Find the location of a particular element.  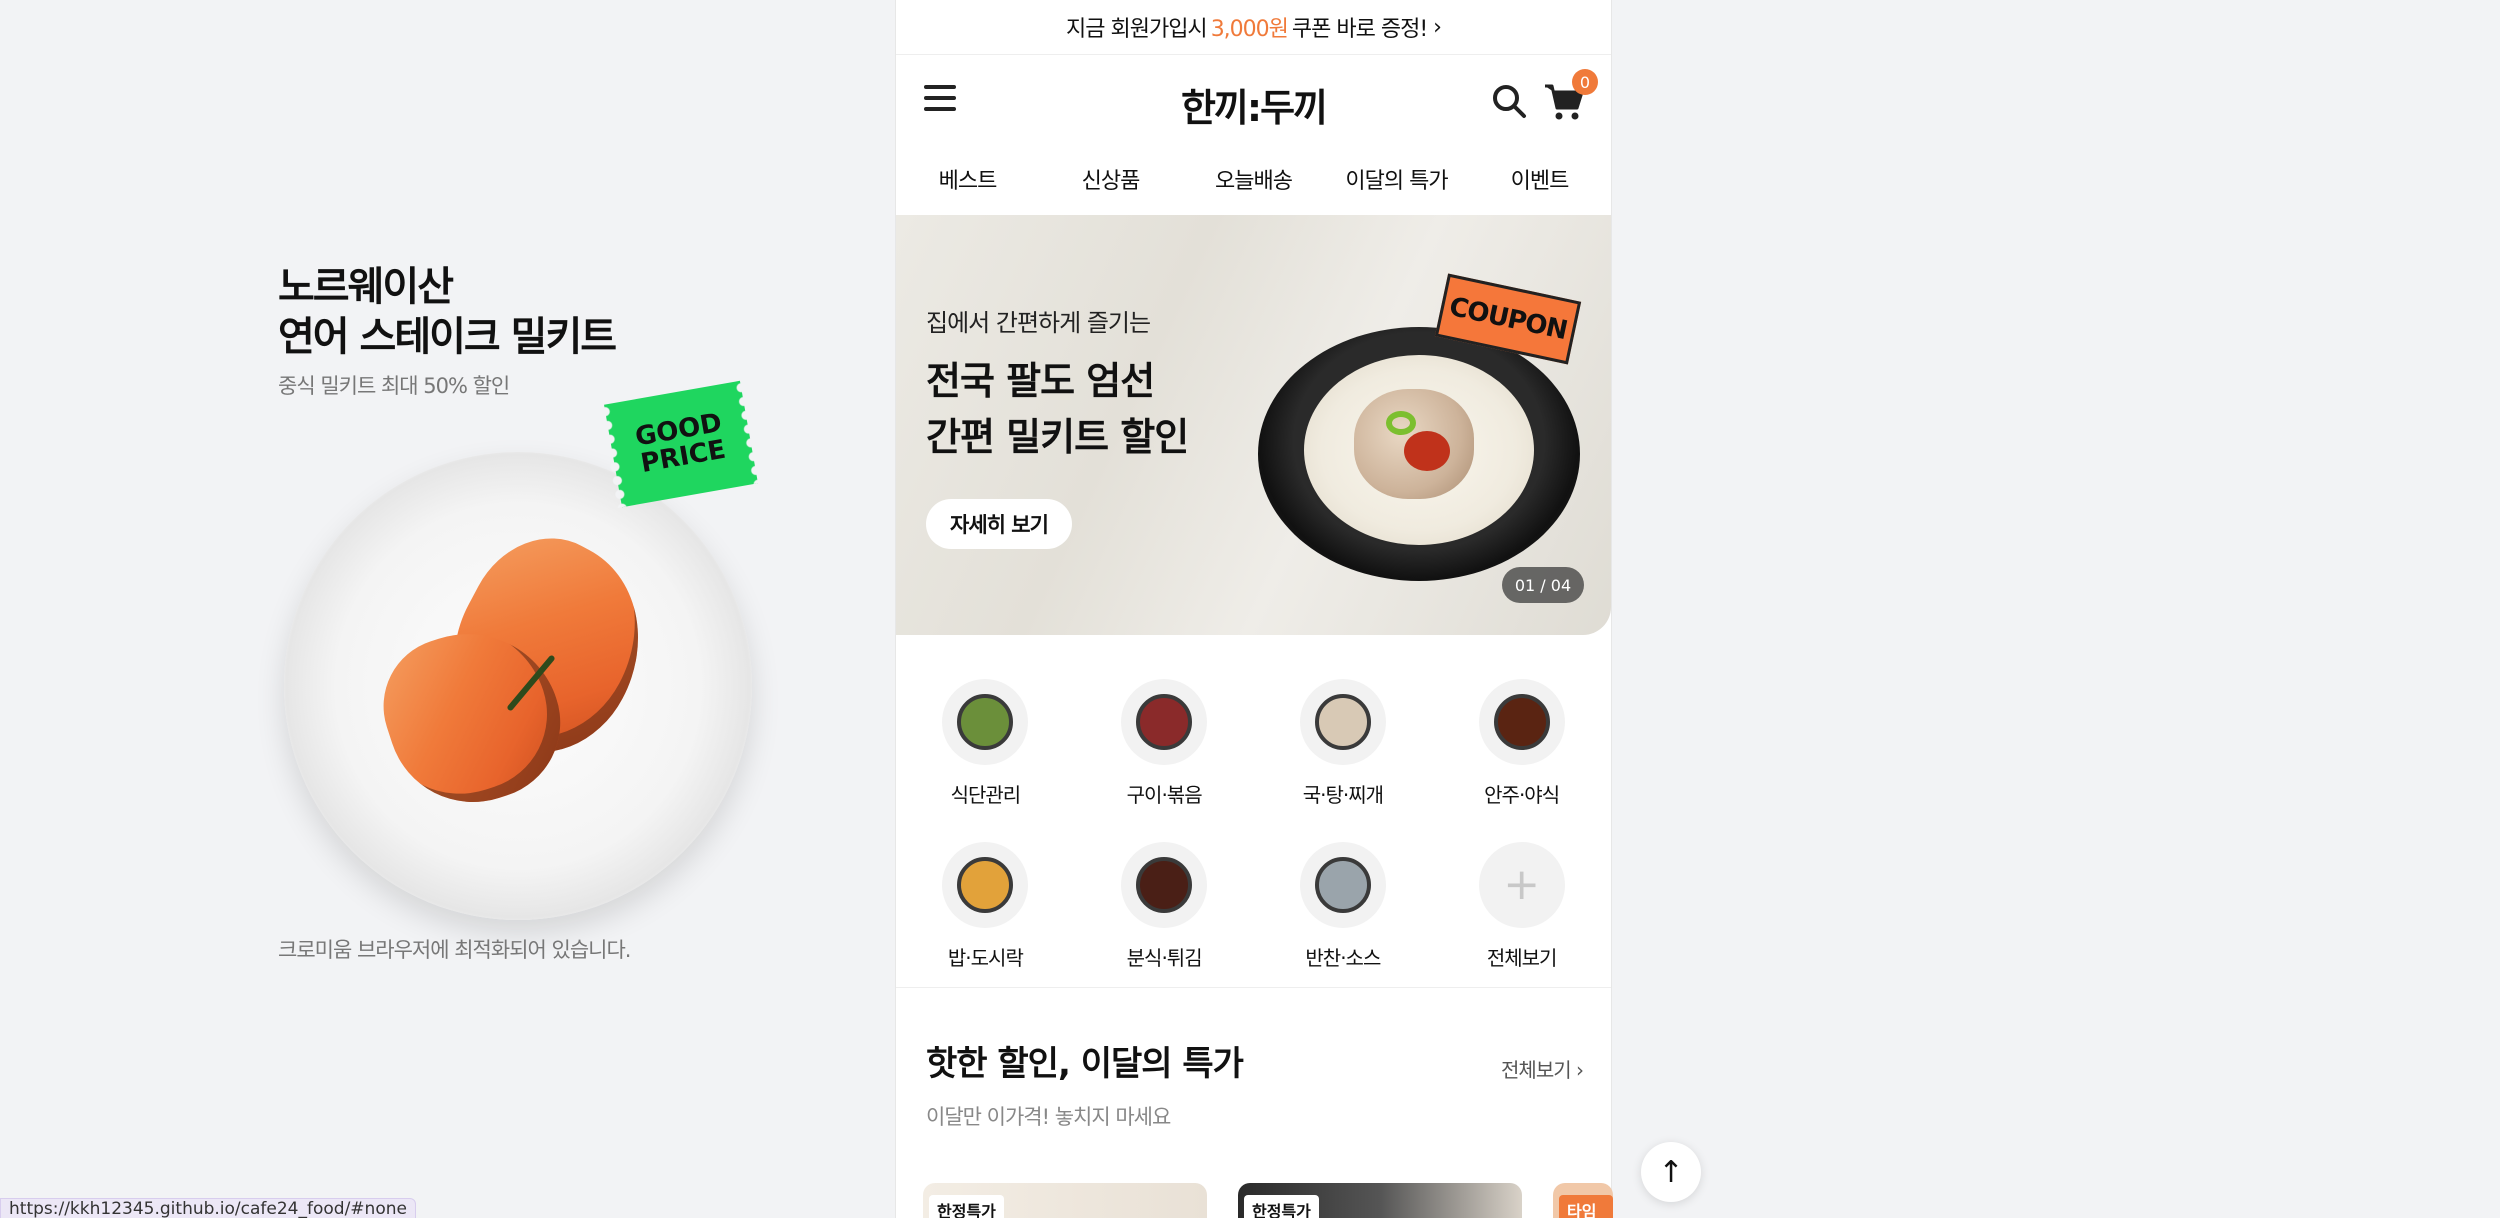

category-label: 안주·야식 is located at coordinates (1522, 795).